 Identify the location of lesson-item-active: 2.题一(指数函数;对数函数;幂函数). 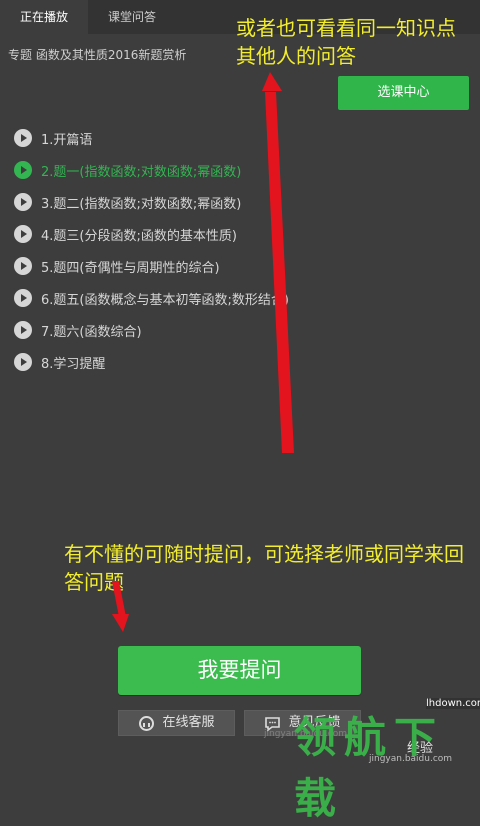
(224, 170).